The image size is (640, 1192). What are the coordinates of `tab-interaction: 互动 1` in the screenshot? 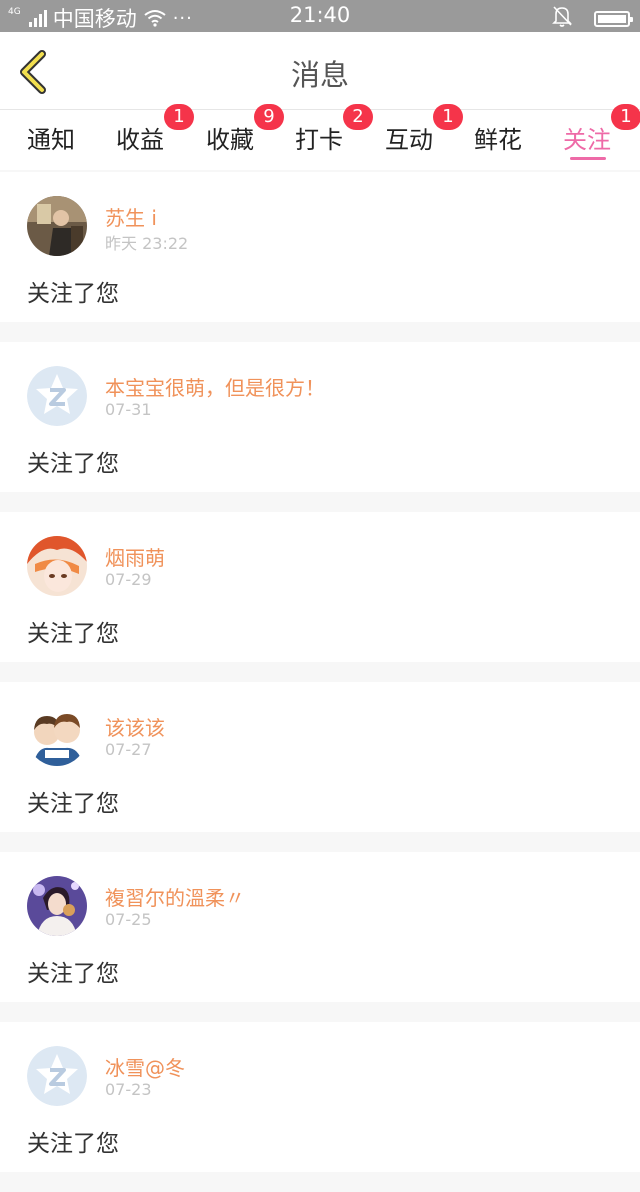 It's located at (424, 129).